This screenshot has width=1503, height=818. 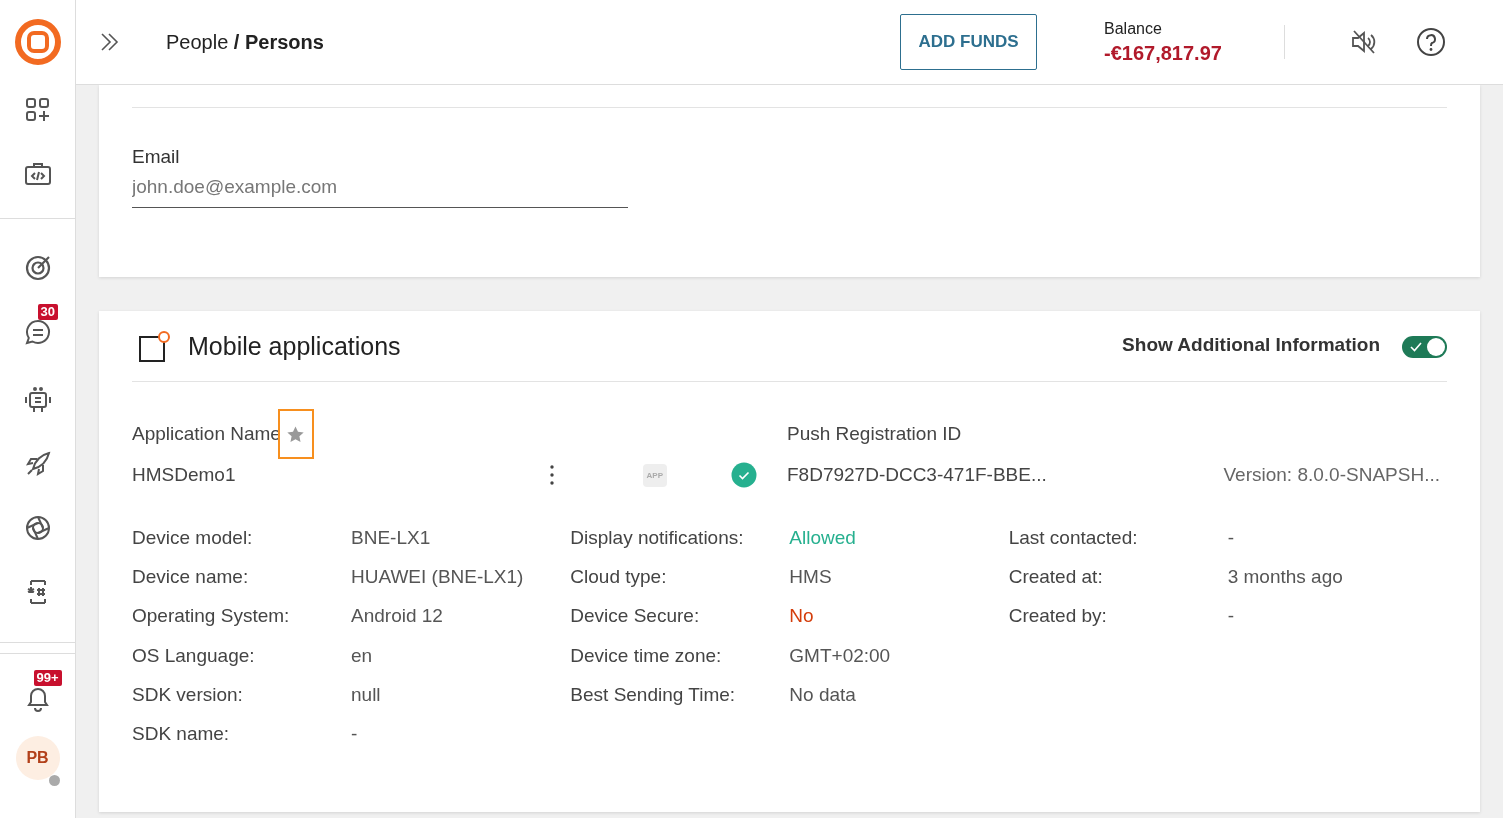 What do you see at coordinates (47, 678) in the screenshot?
I see `notification-badge: 99+` at bounding box center [47, 678].